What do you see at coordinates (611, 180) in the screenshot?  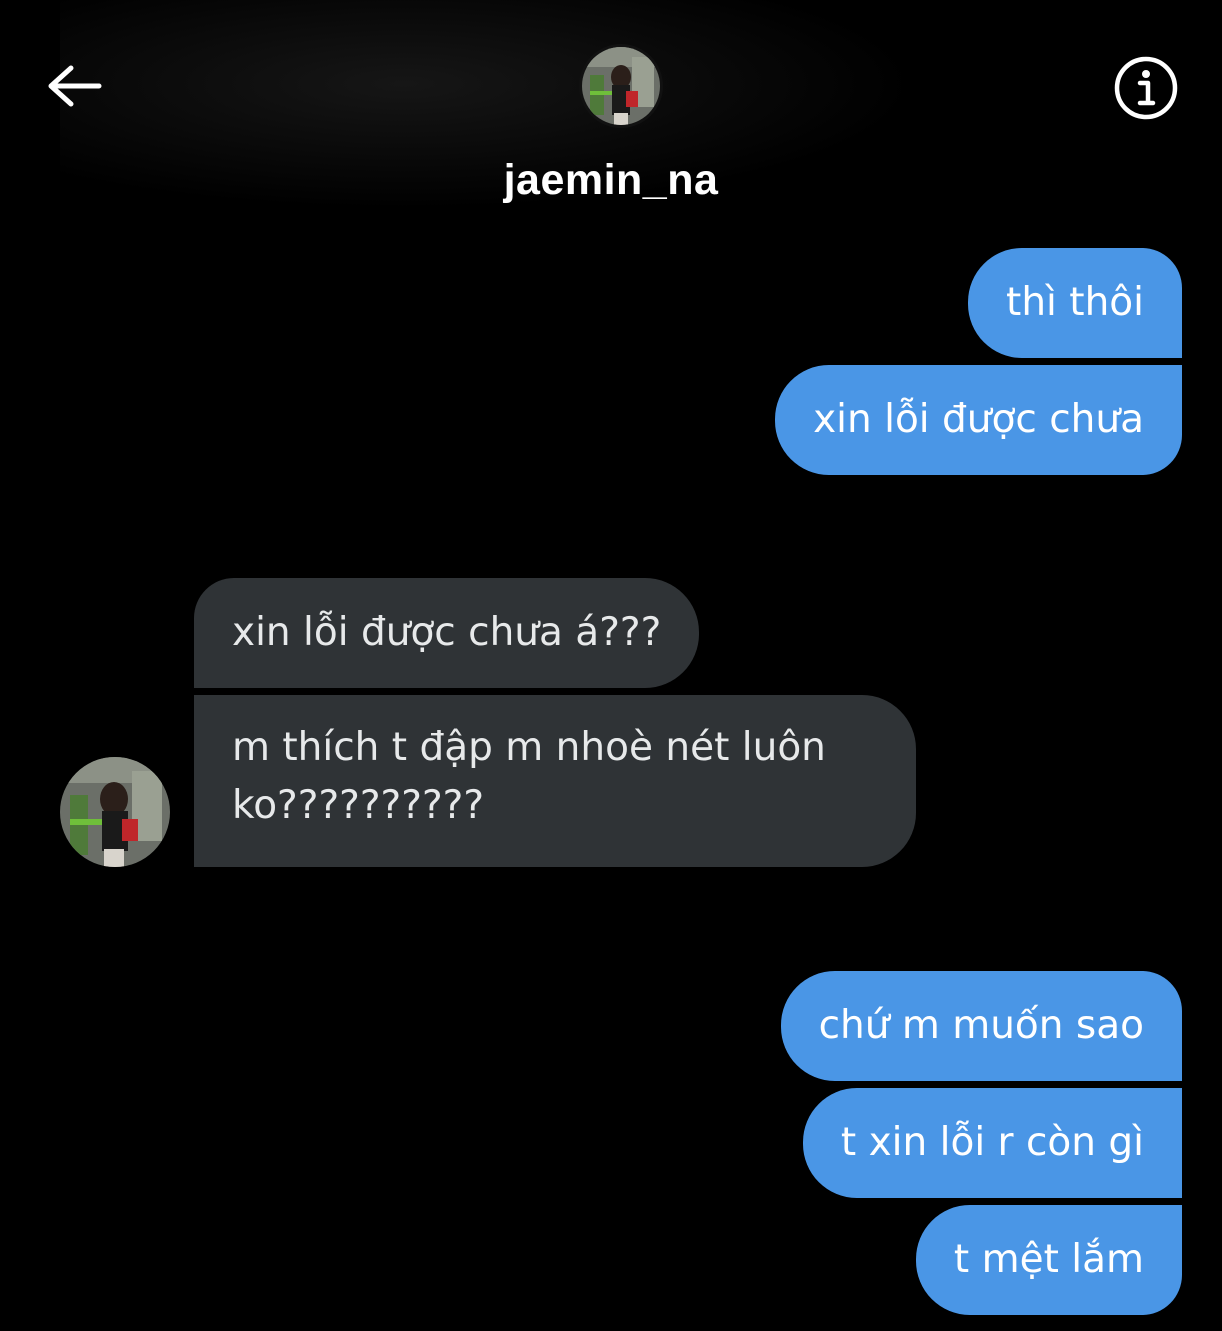 I see `conversation-username: jaemin_na` at bounding box center [611, 180].